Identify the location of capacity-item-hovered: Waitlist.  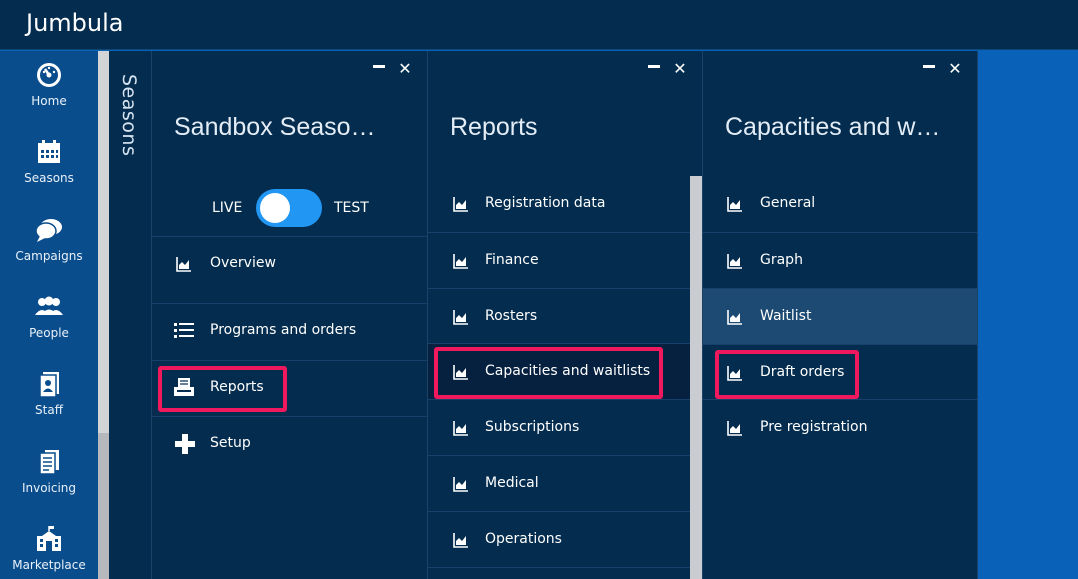
(840, 316).